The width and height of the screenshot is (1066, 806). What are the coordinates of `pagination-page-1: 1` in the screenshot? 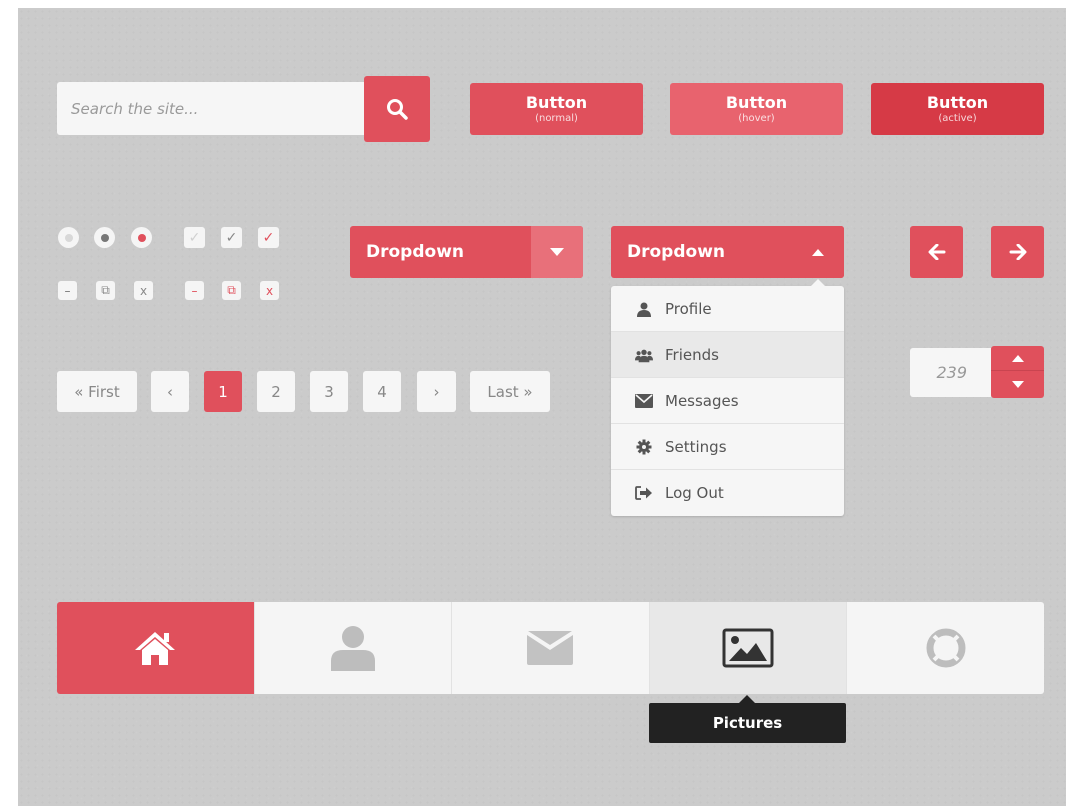 It's located at (223, 391).